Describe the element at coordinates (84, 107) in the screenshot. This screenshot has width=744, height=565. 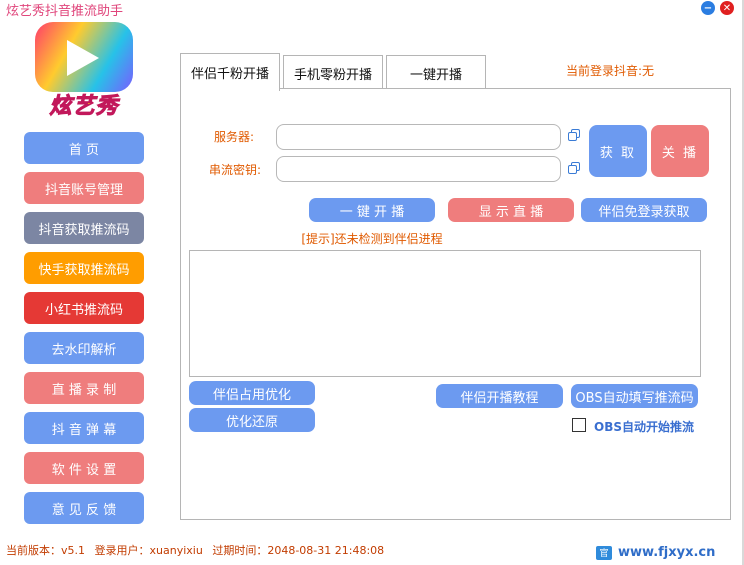
I see `logo-text: 炫艺秀` at that location.